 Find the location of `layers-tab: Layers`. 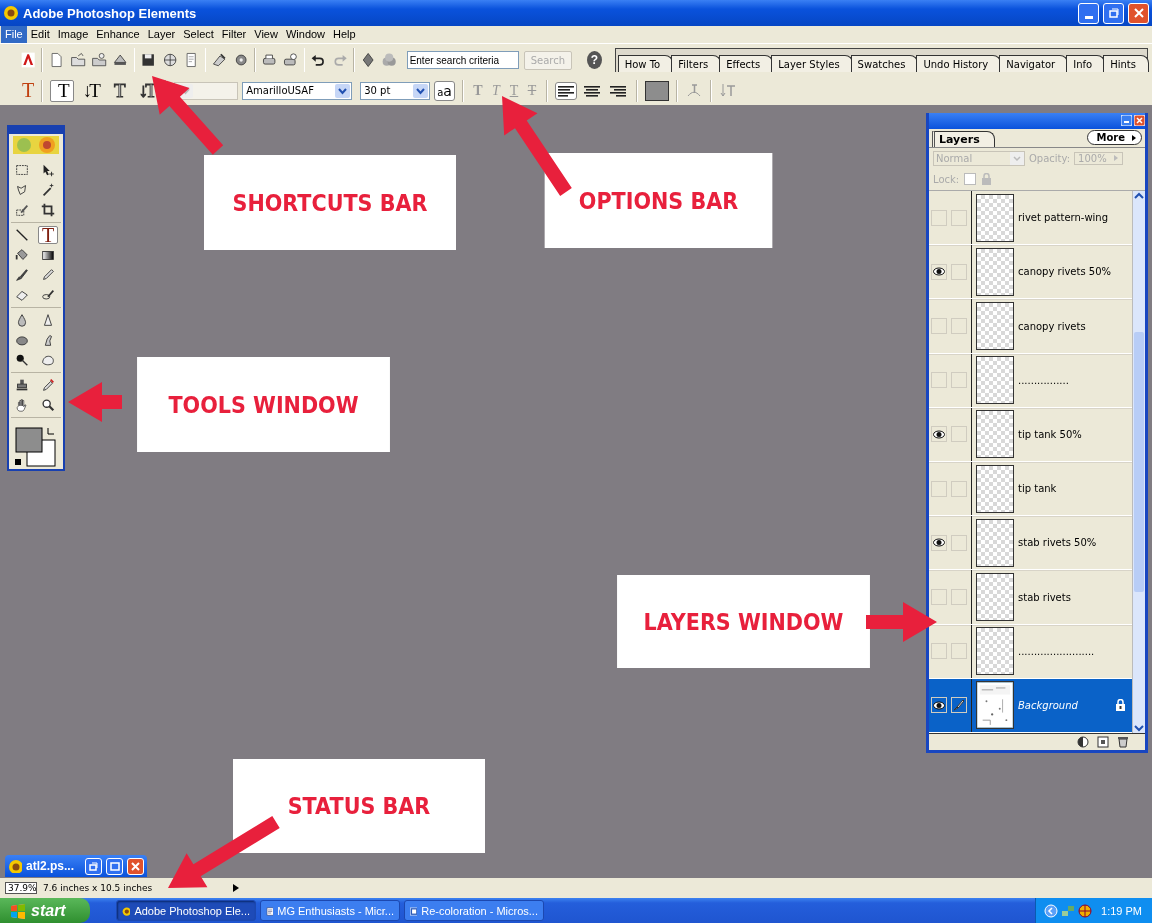

layers-tab: Layers is located at coordinates (963, 139).